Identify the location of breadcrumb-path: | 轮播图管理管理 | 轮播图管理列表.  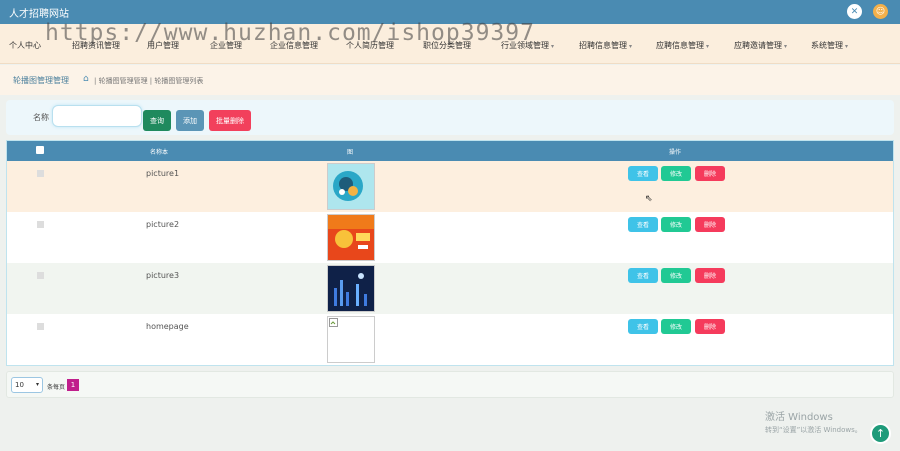
(149, 81).